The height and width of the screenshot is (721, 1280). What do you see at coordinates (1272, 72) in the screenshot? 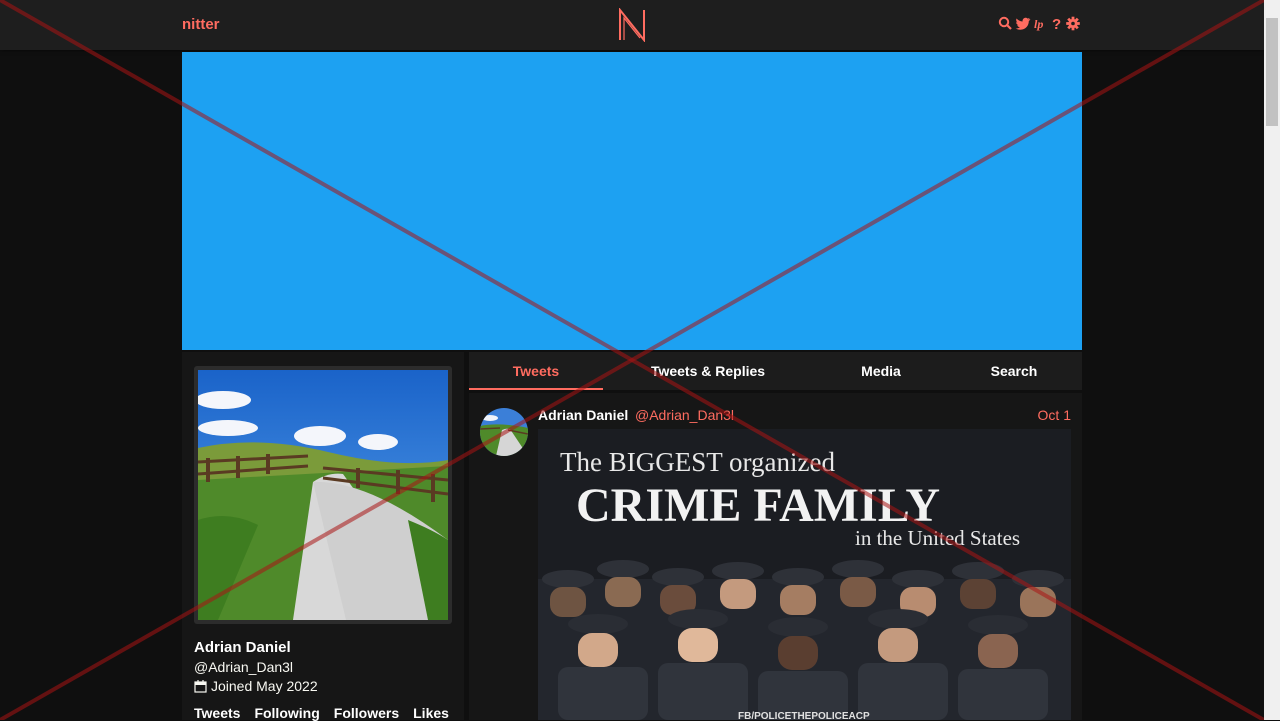
I see `scrollbar-thumb` at bounding box center [1272, 72].